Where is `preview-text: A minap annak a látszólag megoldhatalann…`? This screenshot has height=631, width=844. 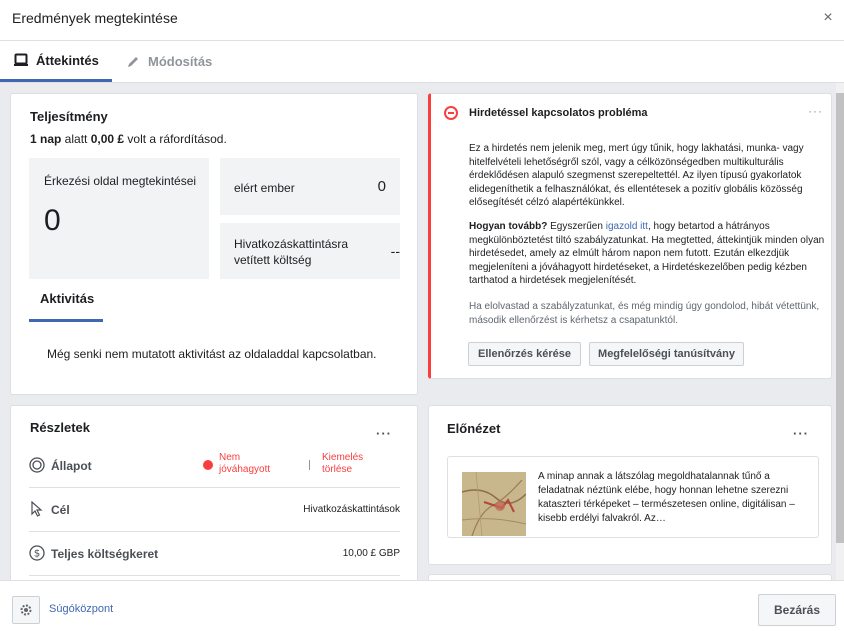 preview-text: A minap annak a látszólag megoldhatalann… is located at coordinates (666, 497).